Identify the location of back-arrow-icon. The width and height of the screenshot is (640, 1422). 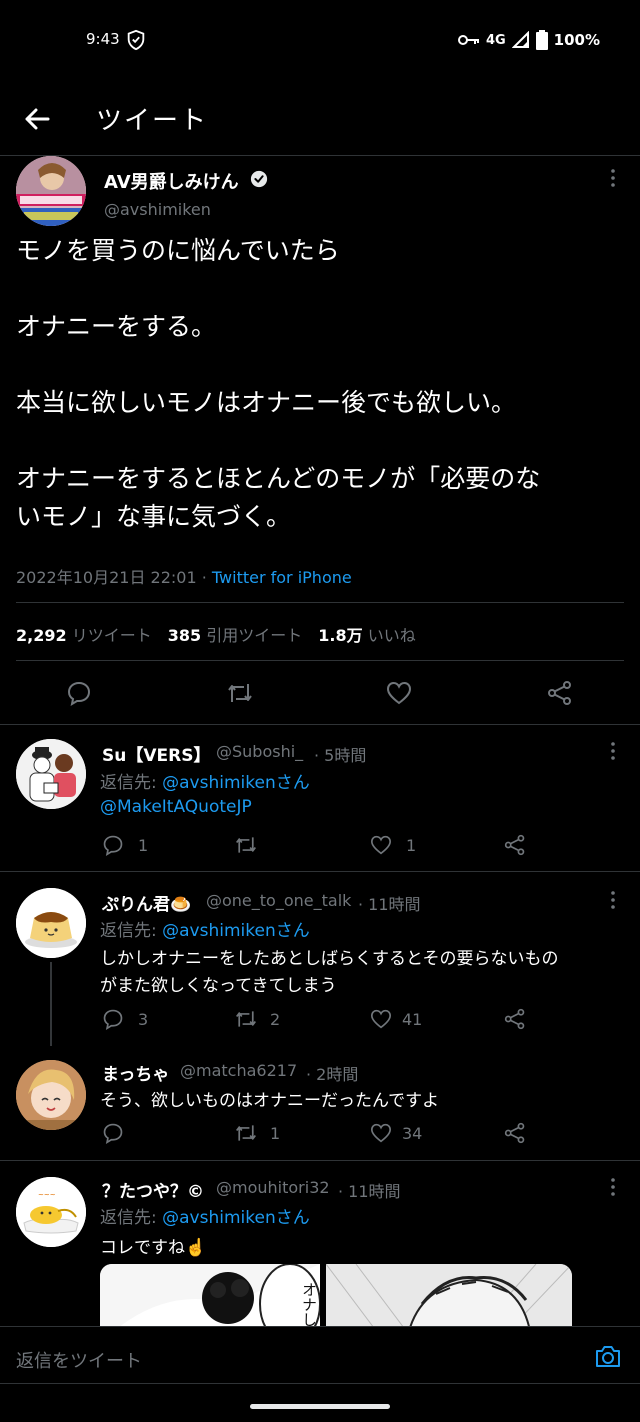
(37, 119).